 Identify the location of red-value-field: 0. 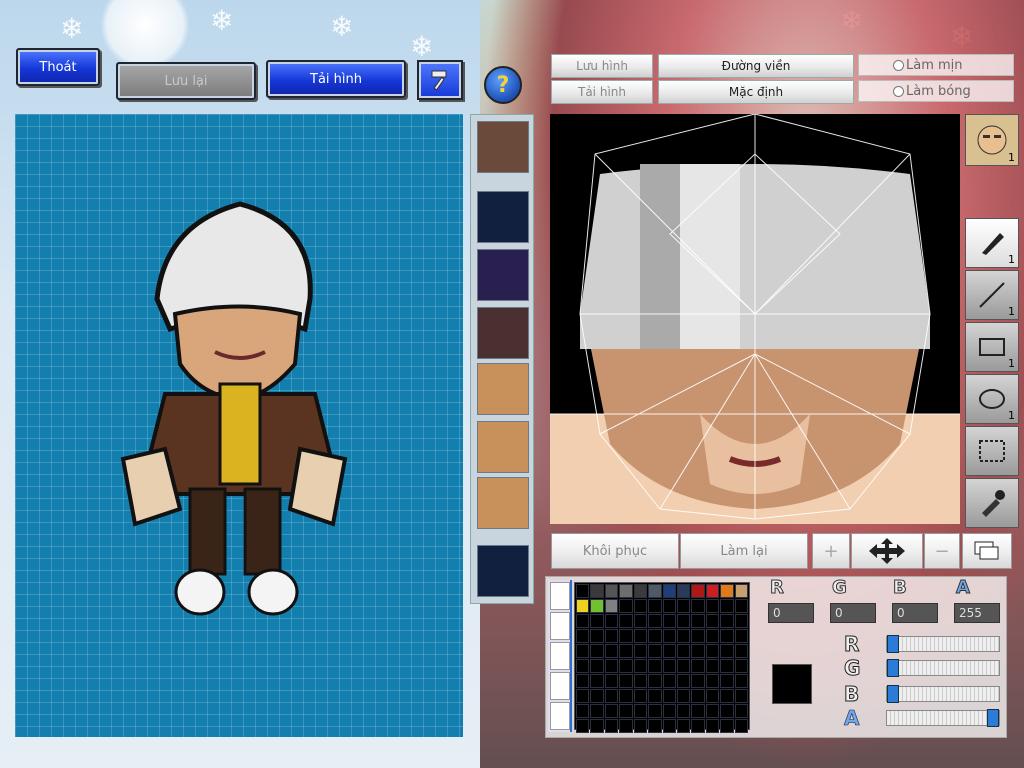
(791, 613).